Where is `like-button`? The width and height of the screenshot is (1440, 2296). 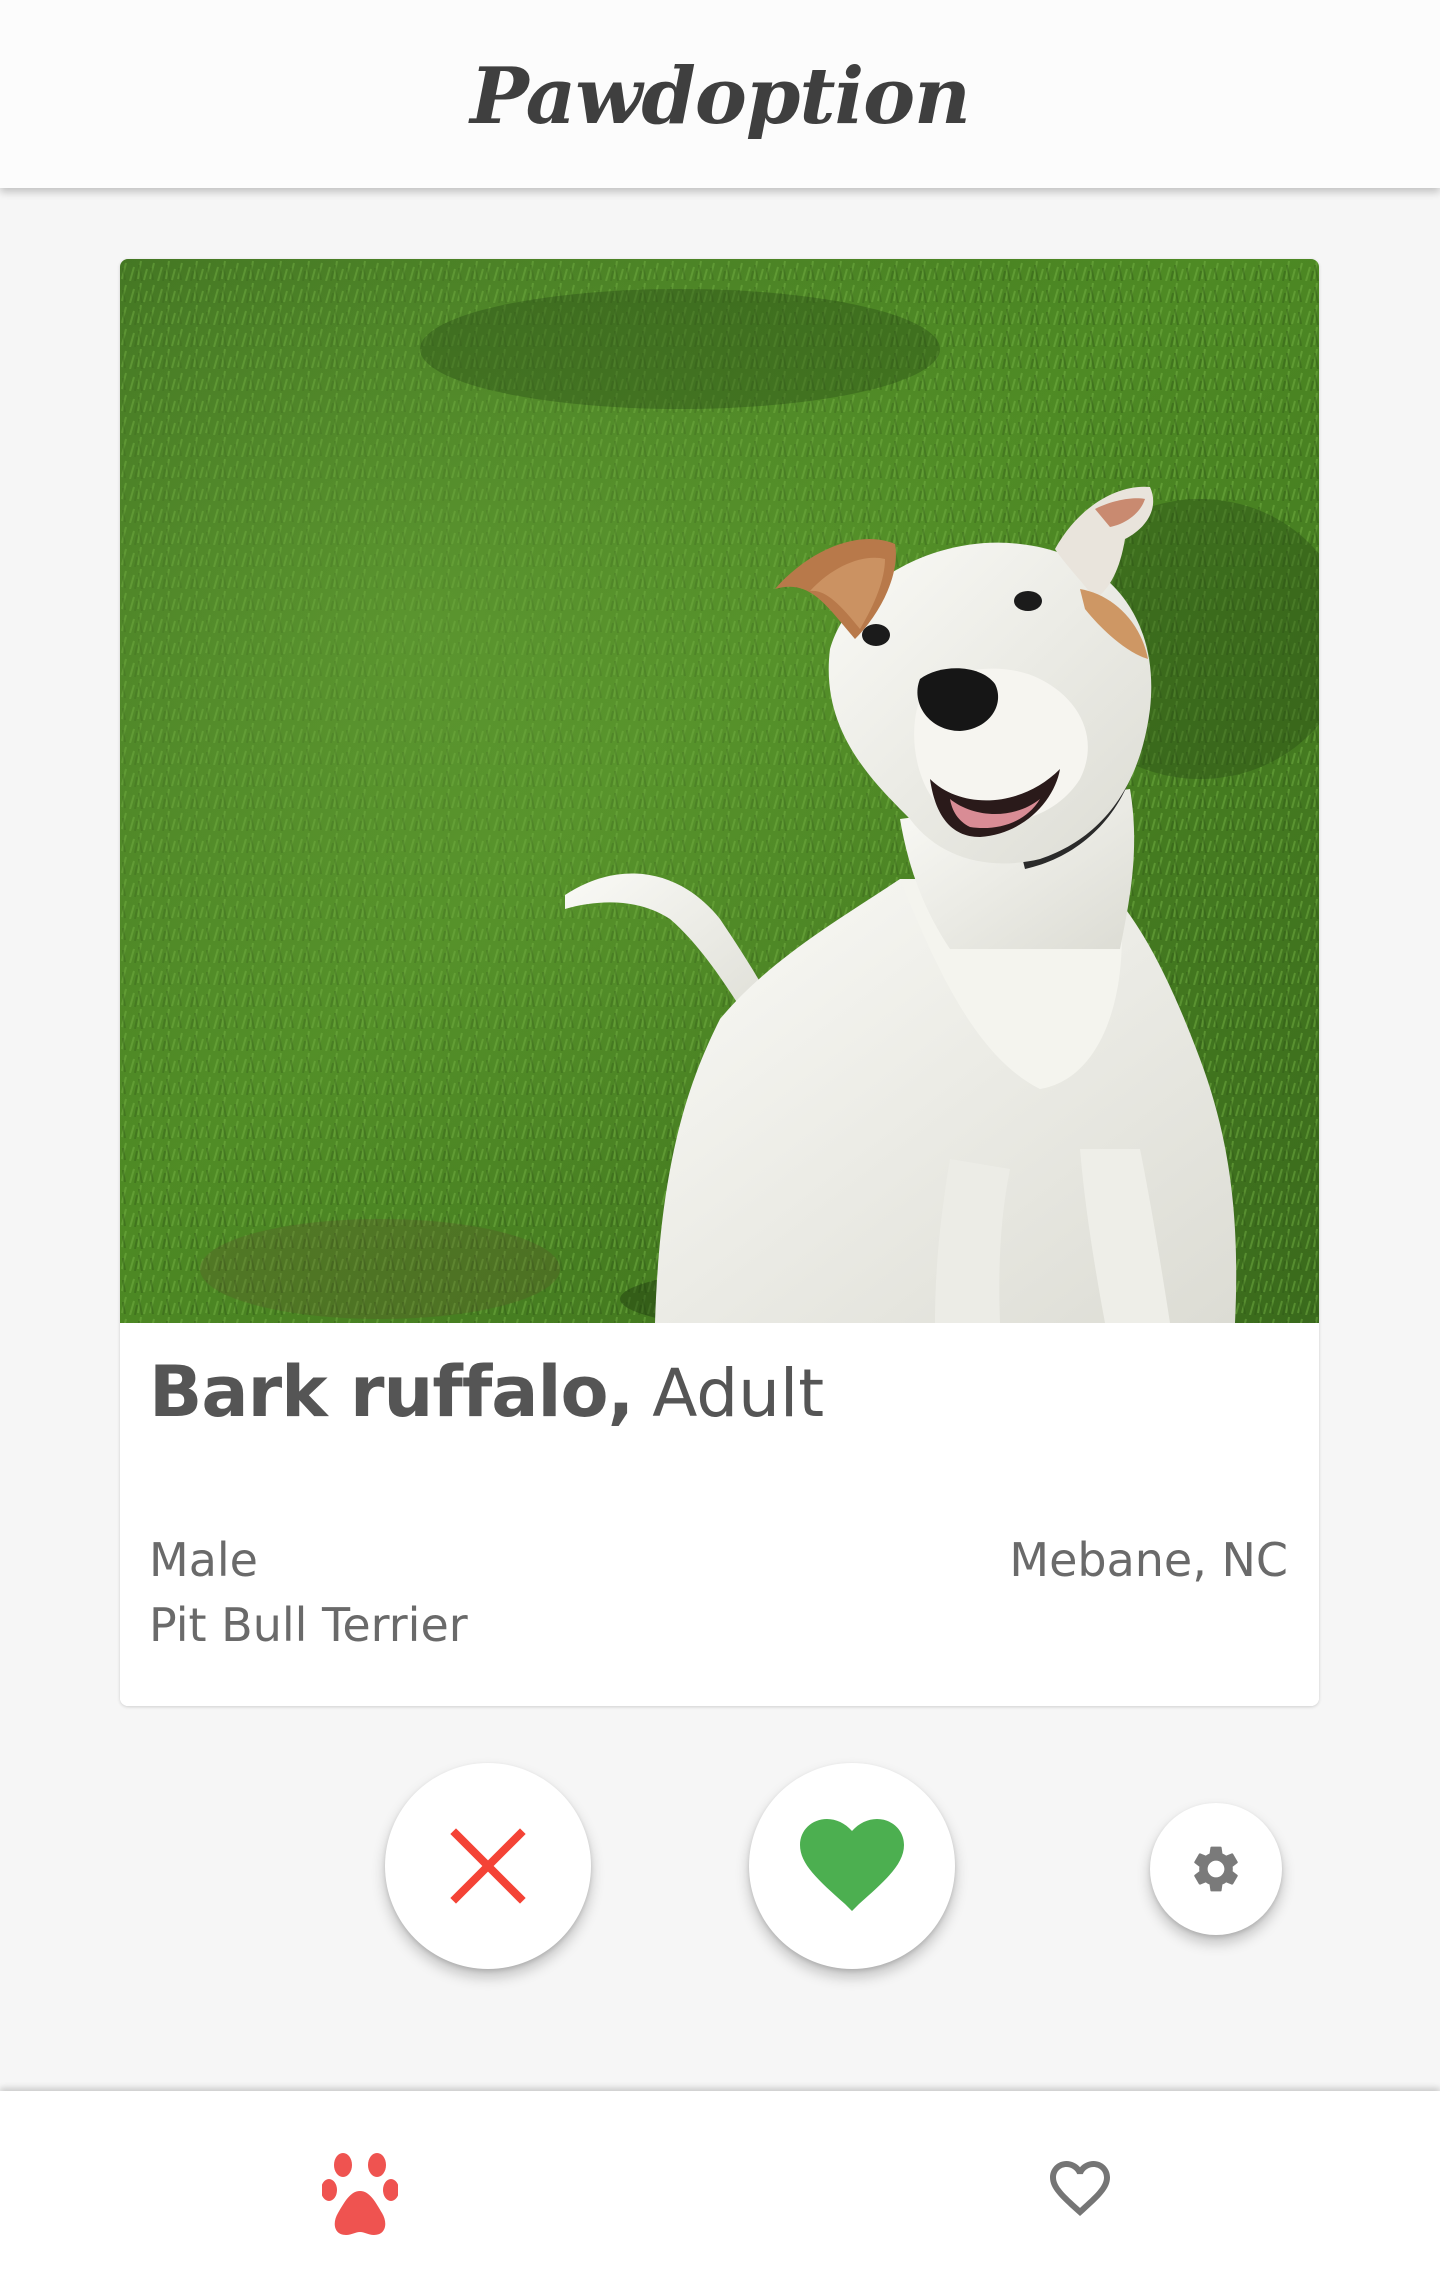 like-button is located at coordinates (852, 1866).